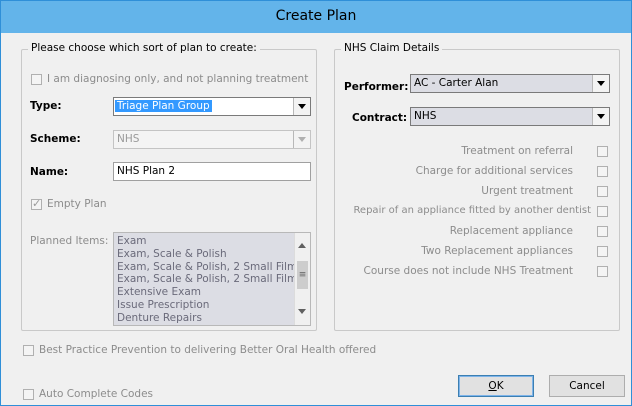 This screenshot has width=632, height=406. I want to click on performer-dropdown-value: AC - Carter Alan, so click(456, 83).